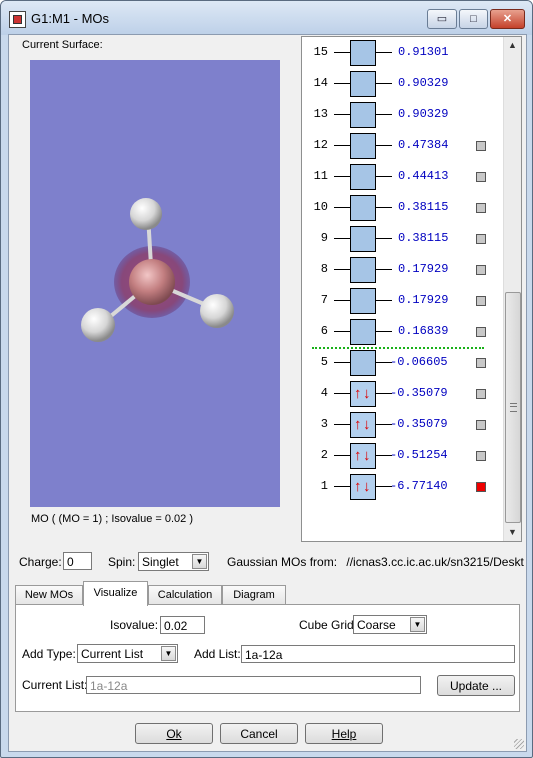  Describe the element at coordinates (512, 289) in the screenshot. I see `mo-list-scrollbar: ▲ ▼` at that location.